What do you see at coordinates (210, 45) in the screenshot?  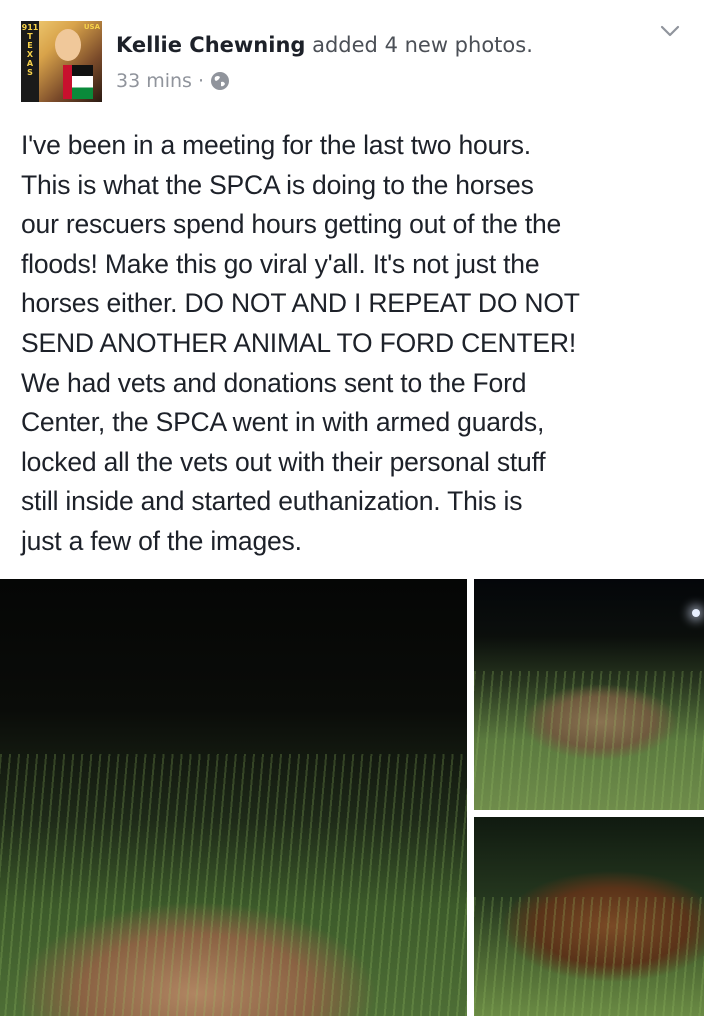 I see `author-name-link: Kellie Chewning` at bounding box center [210, 45].